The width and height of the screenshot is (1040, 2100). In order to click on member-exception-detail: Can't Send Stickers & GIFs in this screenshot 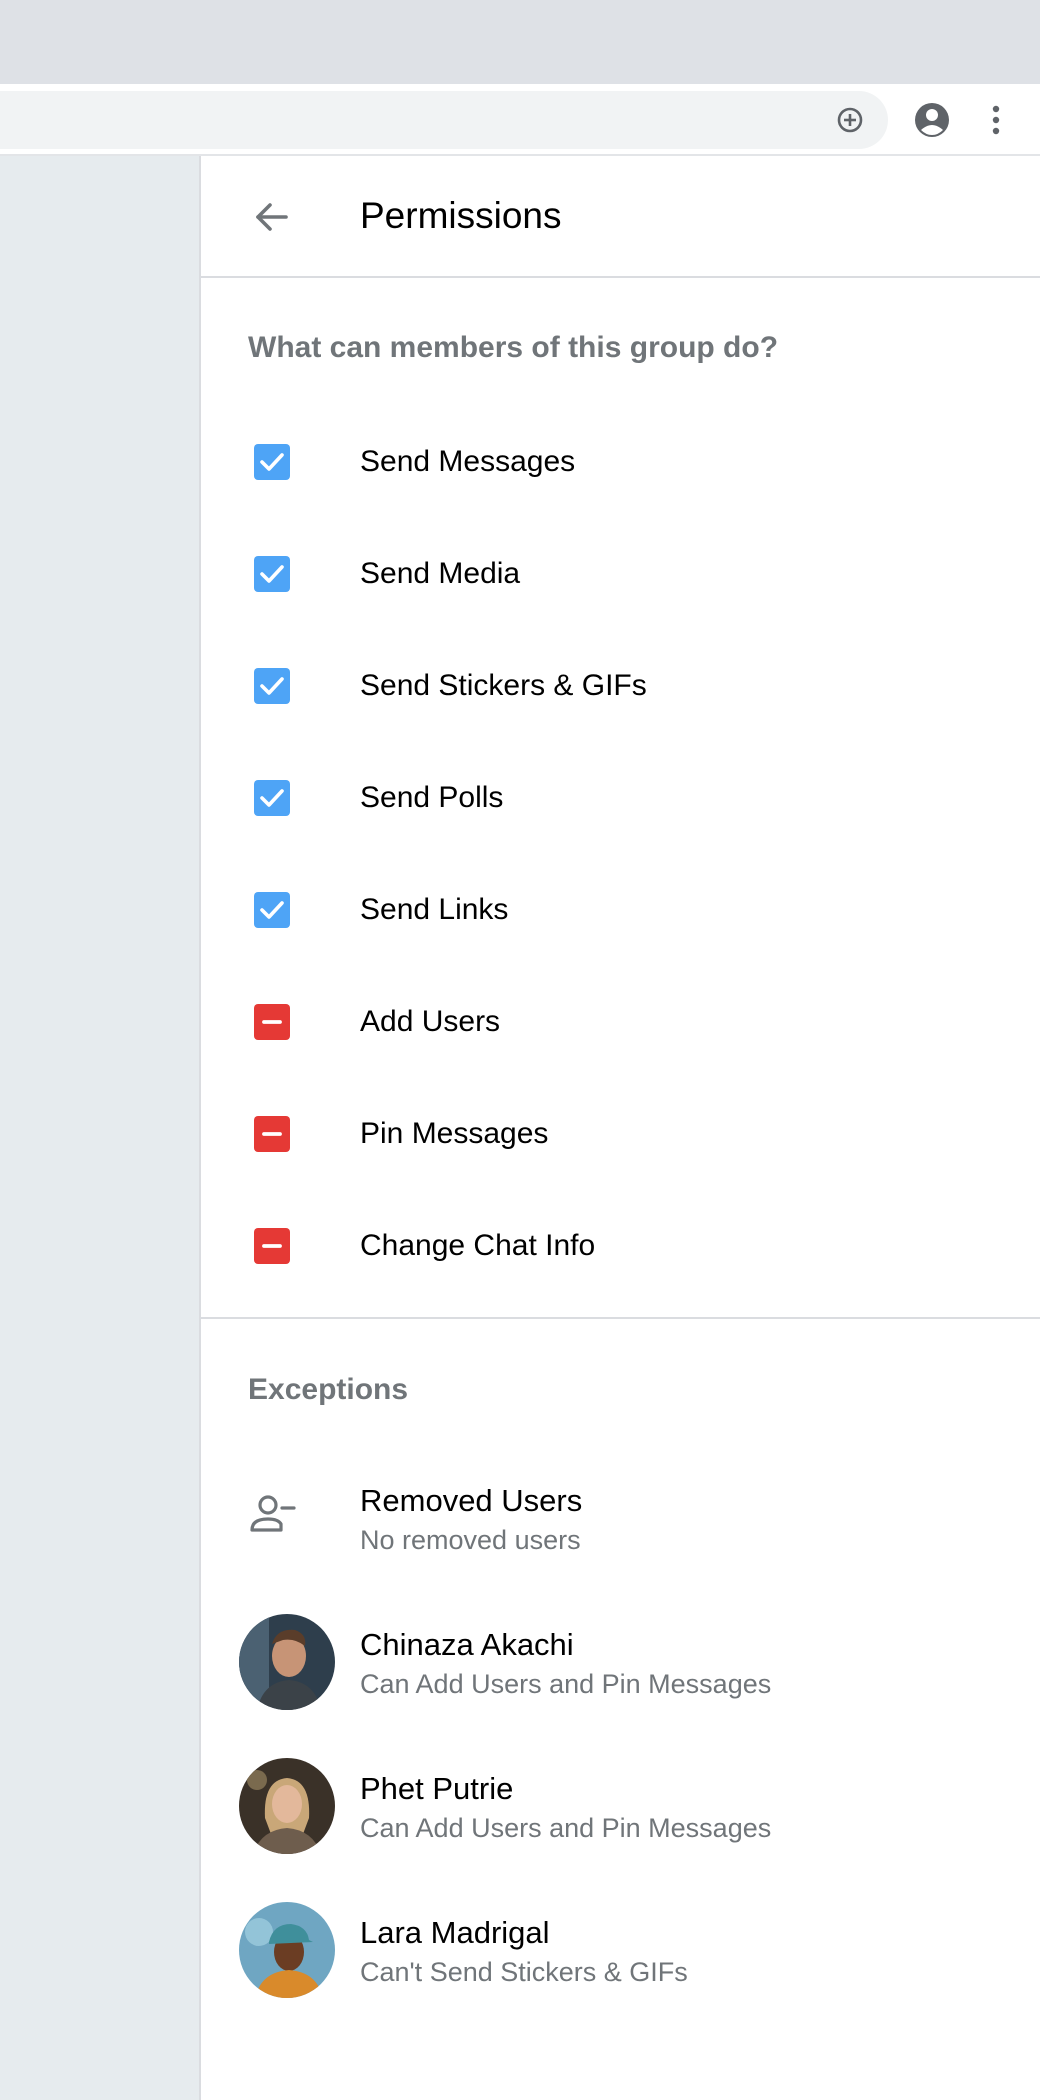, I will do `click(524, 1972)`.